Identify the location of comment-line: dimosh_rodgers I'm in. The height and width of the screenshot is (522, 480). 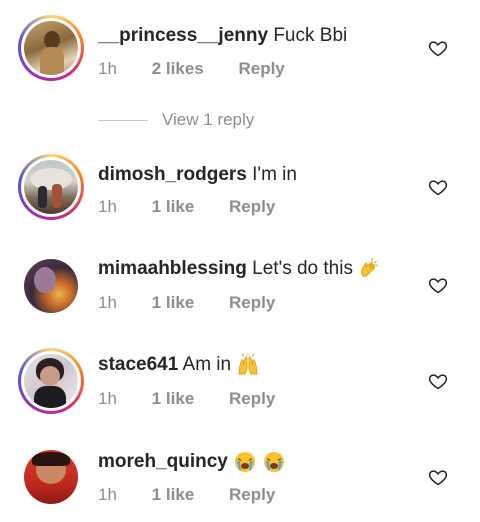
(197, 175).